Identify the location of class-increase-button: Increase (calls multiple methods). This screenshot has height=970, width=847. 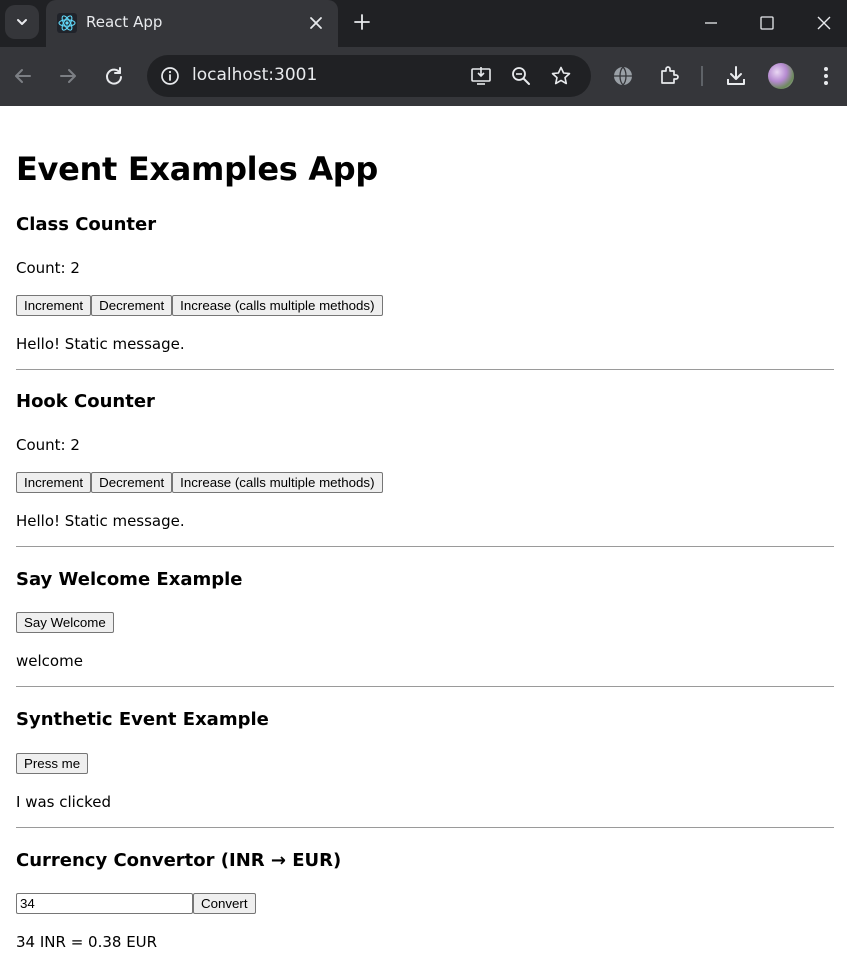
(277, 305).